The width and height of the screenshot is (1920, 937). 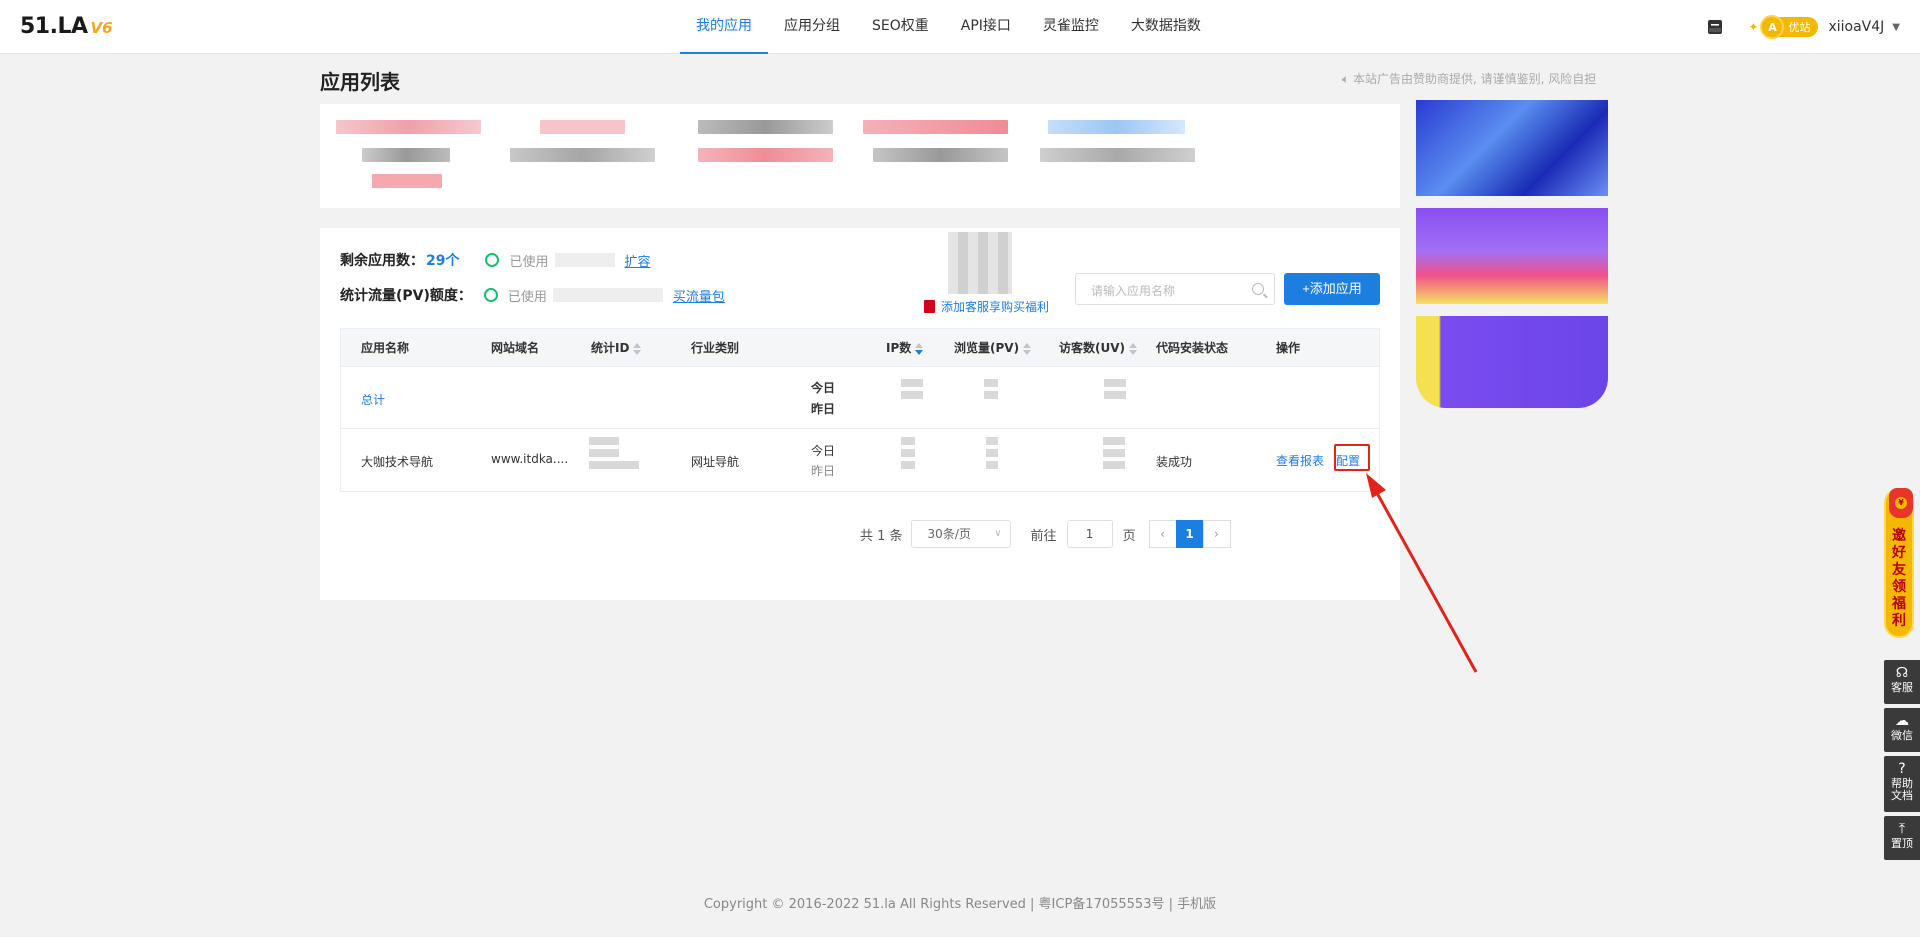 What do you see at coordinates (1902, 843) in the screenshot?
I see `back-to-top-label: 置顶` at bounding box center [1902, 843].